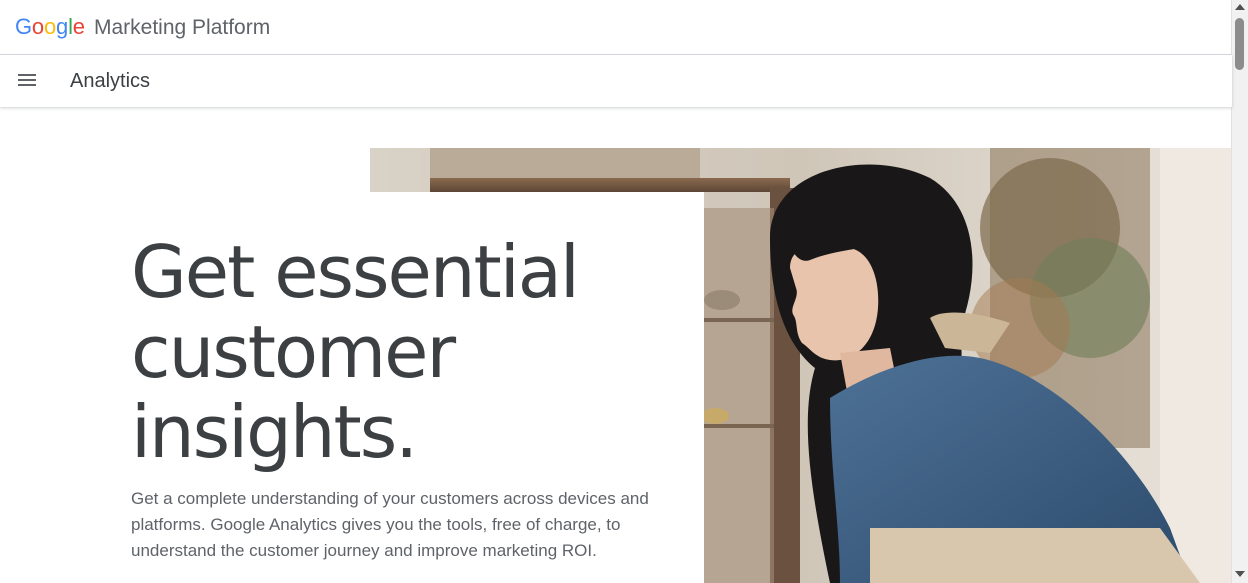 The image size is (1248, 583). I want to click on logo-letter-o1: o, so click(37, 26).